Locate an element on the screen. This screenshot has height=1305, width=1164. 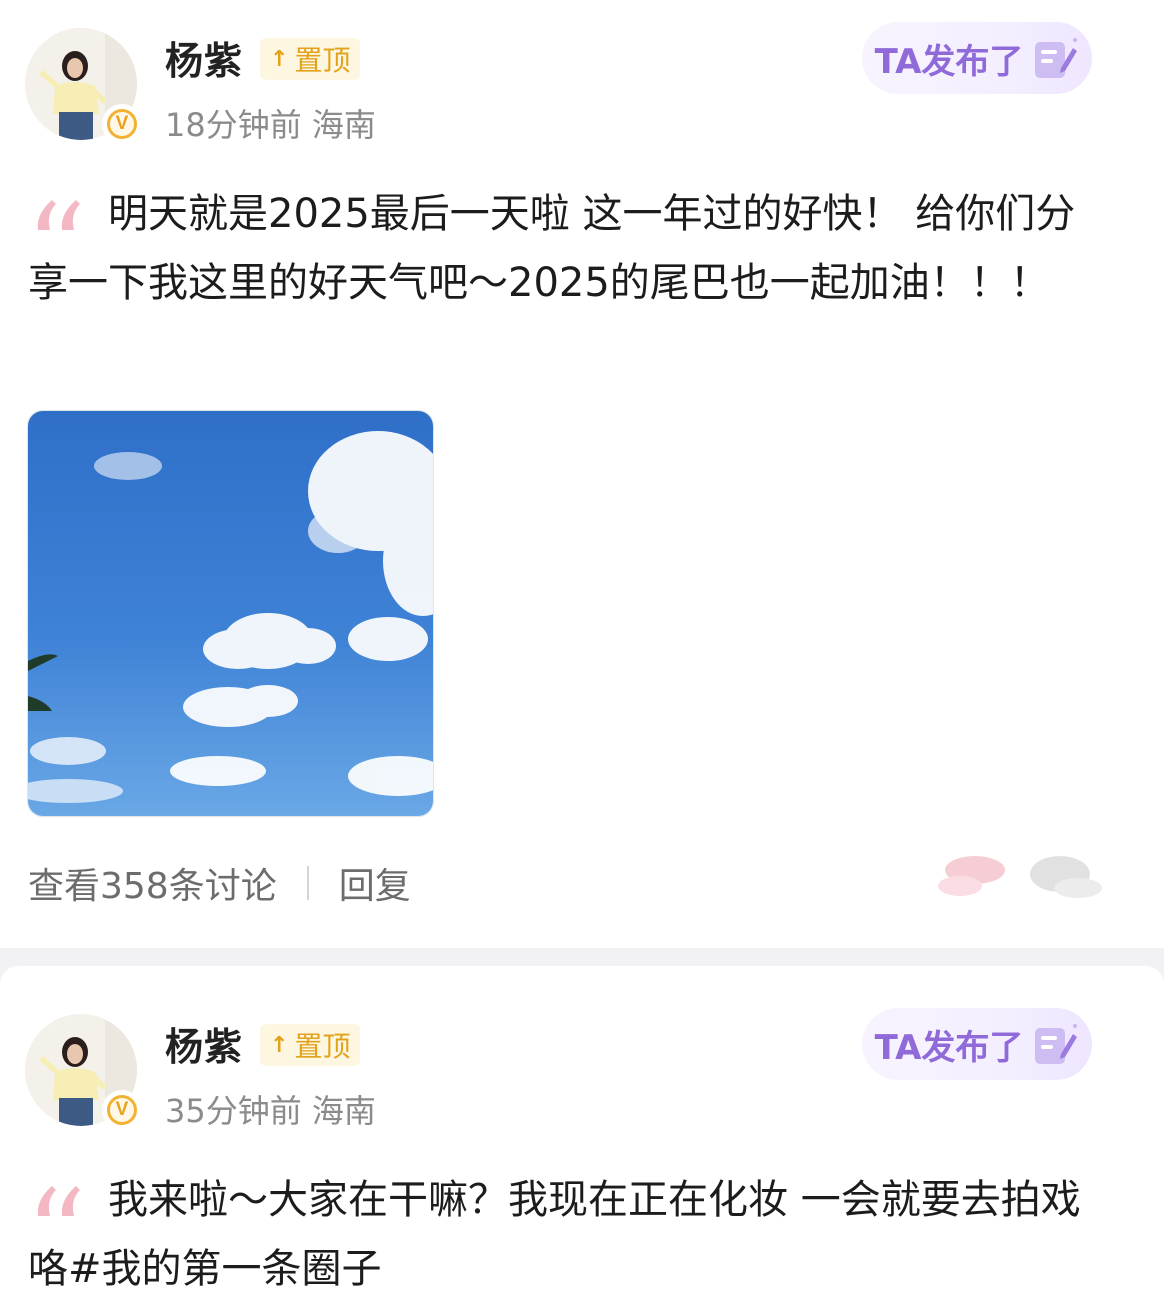
divider is located at coordinates (307, 883).